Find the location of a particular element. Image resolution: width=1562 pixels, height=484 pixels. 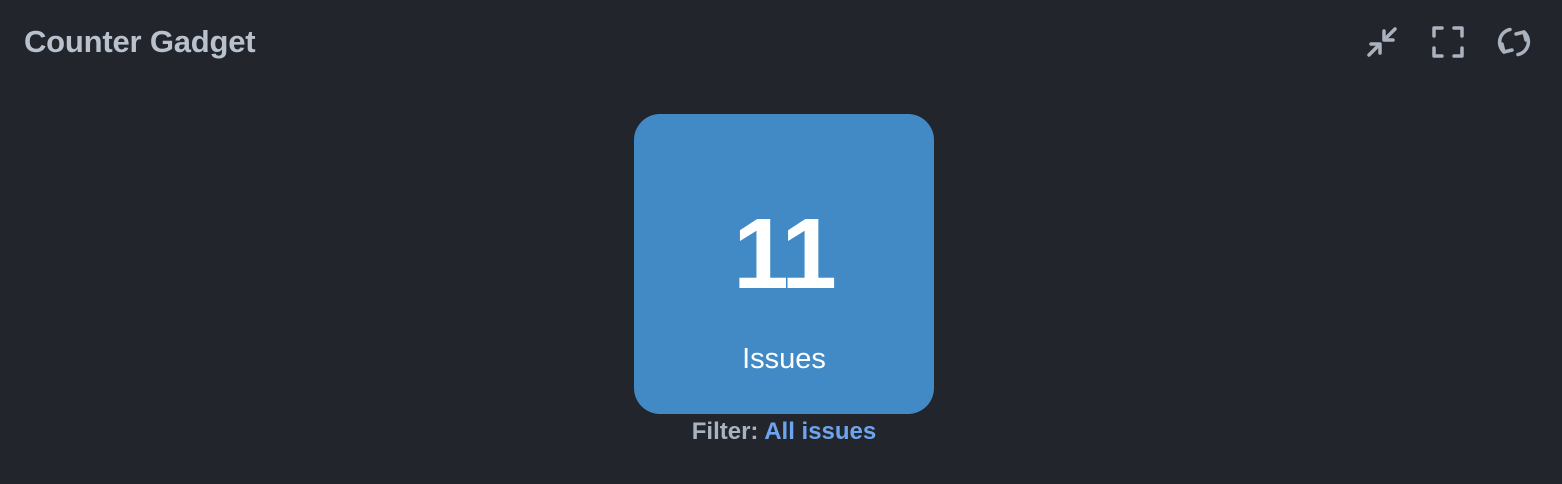

issue-count-label: Issues is located at coordinates (784, 359).